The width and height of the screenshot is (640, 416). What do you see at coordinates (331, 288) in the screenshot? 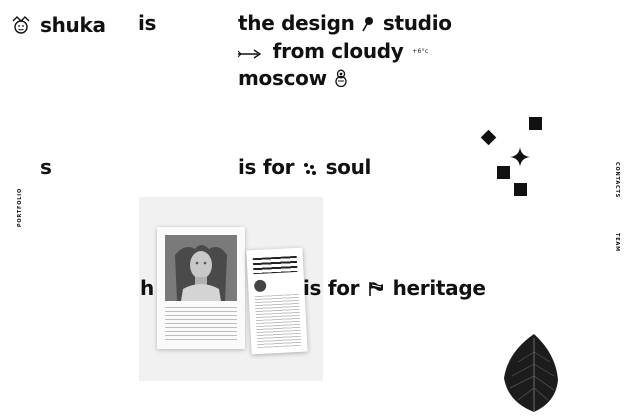
I see `row-heritage-prefix: is for` at bounding box center [331, 288].